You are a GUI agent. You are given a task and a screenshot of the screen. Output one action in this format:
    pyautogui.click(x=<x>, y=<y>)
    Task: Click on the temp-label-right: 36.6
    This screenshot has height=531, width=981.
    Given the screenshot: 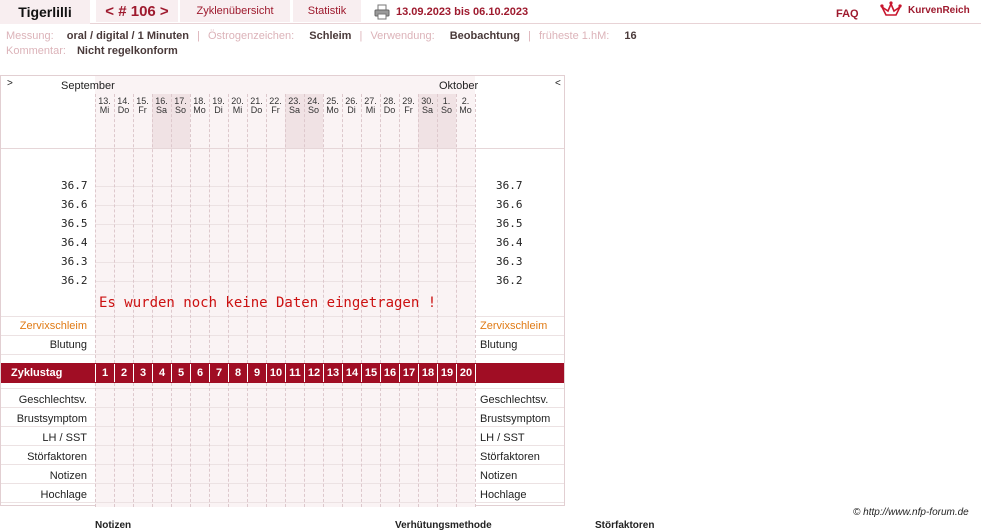 What is the action you would take?
    pyautogui.click(x=509, y=204)
    